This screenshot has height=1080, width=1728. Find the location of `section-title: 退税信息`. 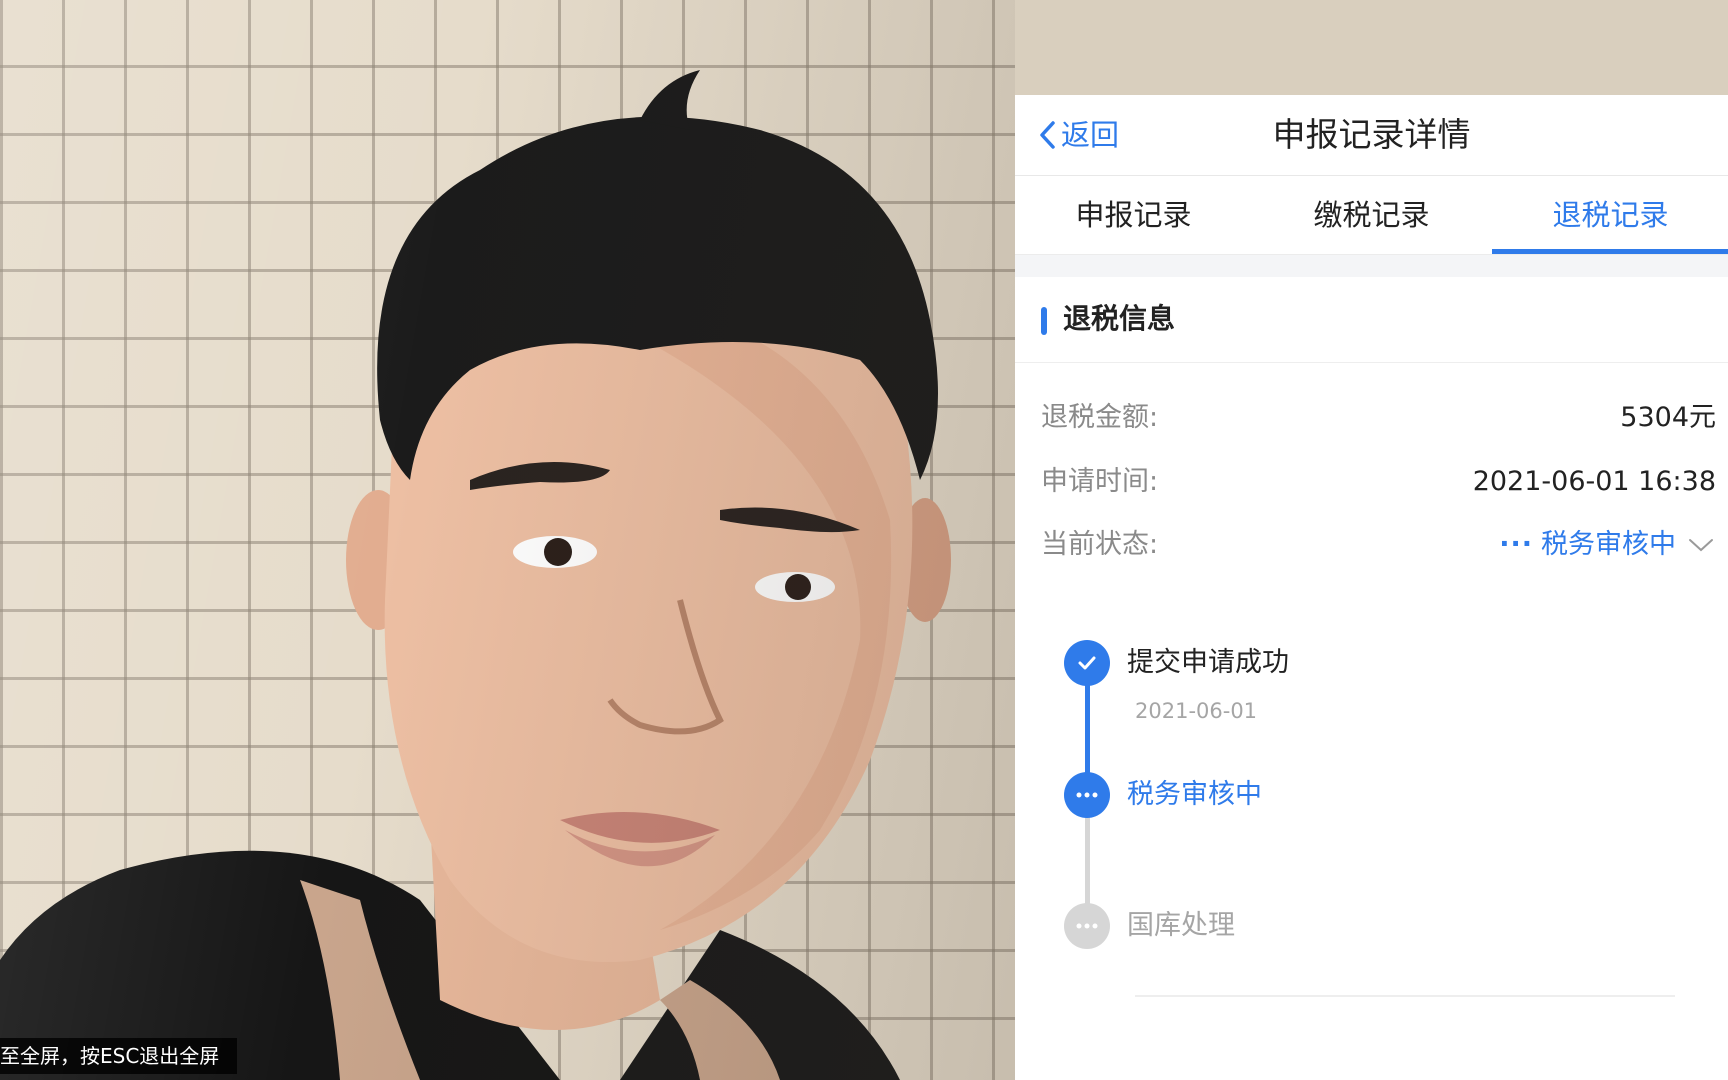

section-title: 退税信息 is located at coordinates (1119, 318).